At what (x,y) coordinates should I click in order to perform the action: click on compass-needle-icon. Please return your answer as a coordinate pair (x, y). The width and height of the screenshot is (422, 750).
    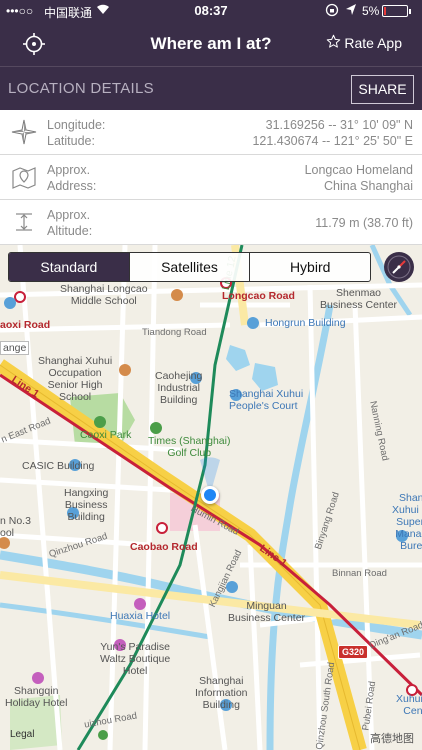
    Looking at the image, I should click on (399, 267).